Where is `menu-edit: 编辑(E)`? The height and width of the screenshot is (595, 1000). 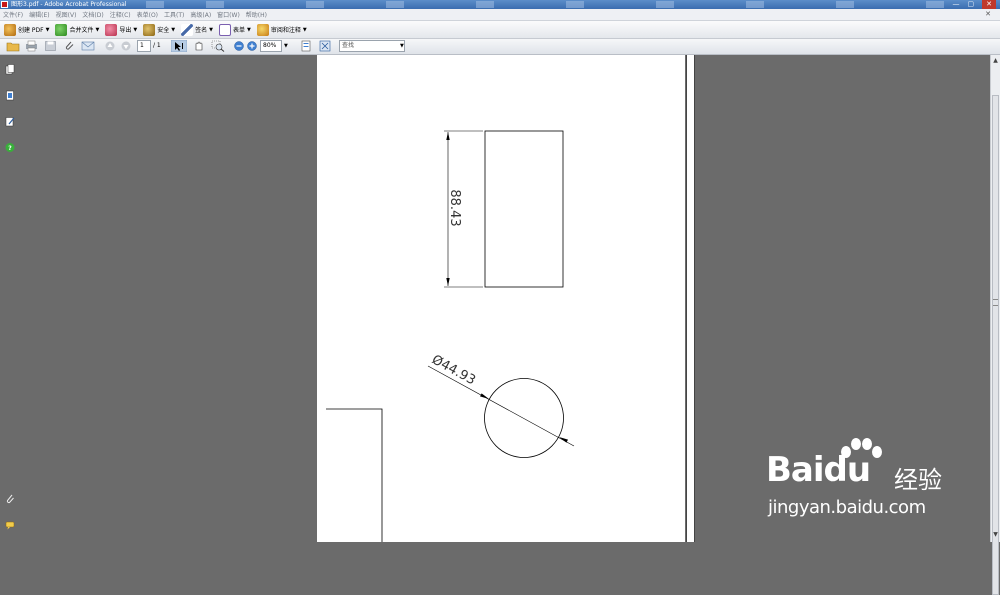
menu-edit: 编辑(E) is located at coordinates (39, 14).